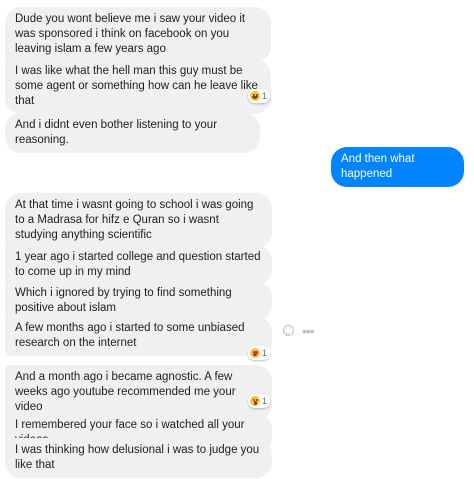 This screenshot has height=479, width=474. I want to click on surprised-emoji-icon, so click(255, 401).